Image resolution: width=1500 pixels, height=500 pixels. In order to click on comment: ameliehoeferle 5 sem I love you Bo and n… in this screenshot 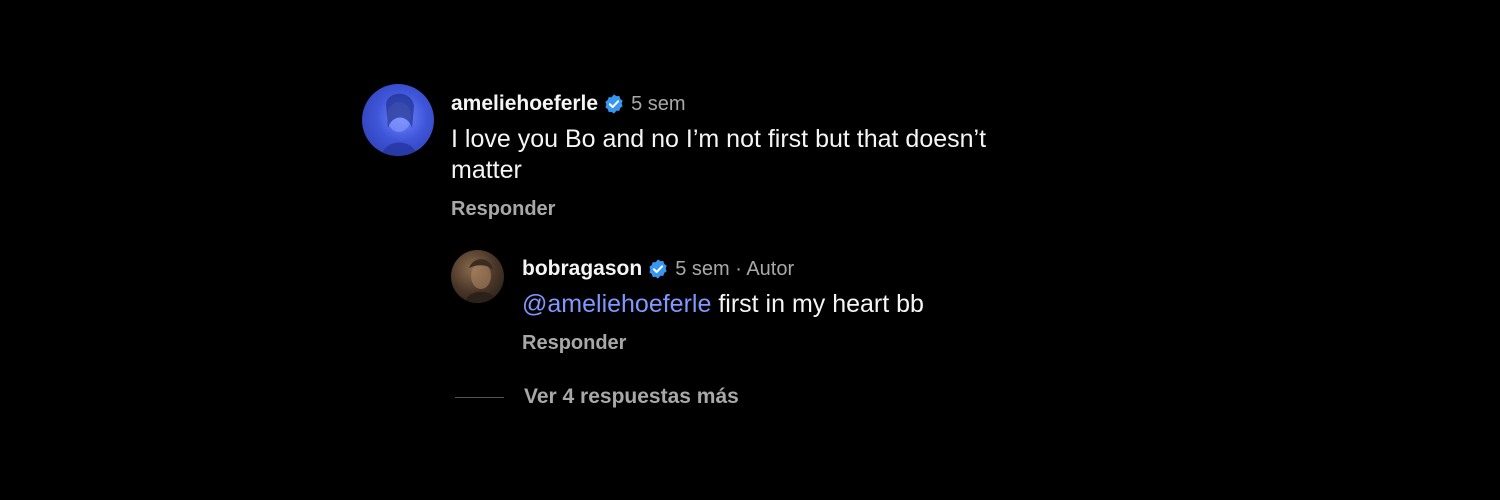, I will do `click(686, 152)`.